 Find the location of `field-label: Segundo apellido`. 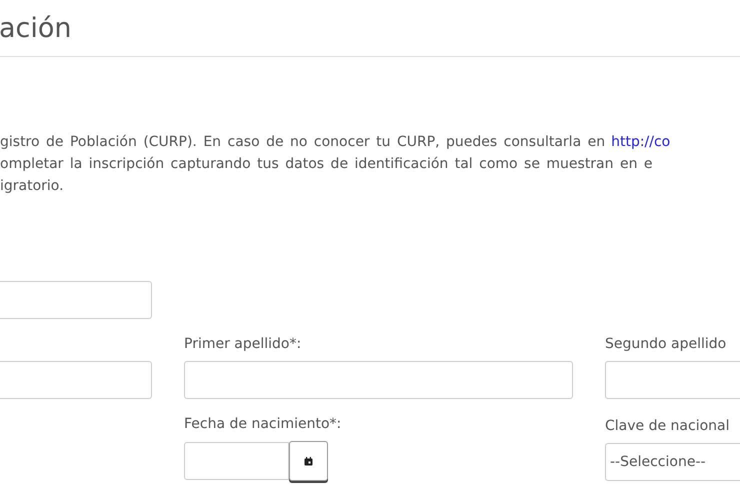

field-label: Segundo apellido is located at coordinates (666, 344).